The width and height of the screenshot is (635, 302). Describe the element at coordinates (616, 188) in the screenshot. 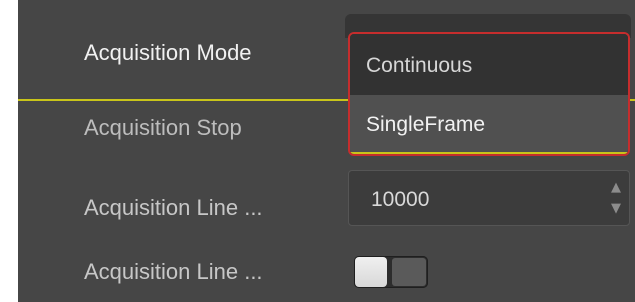

I see `arrow-up-icon: ▲` at that location.